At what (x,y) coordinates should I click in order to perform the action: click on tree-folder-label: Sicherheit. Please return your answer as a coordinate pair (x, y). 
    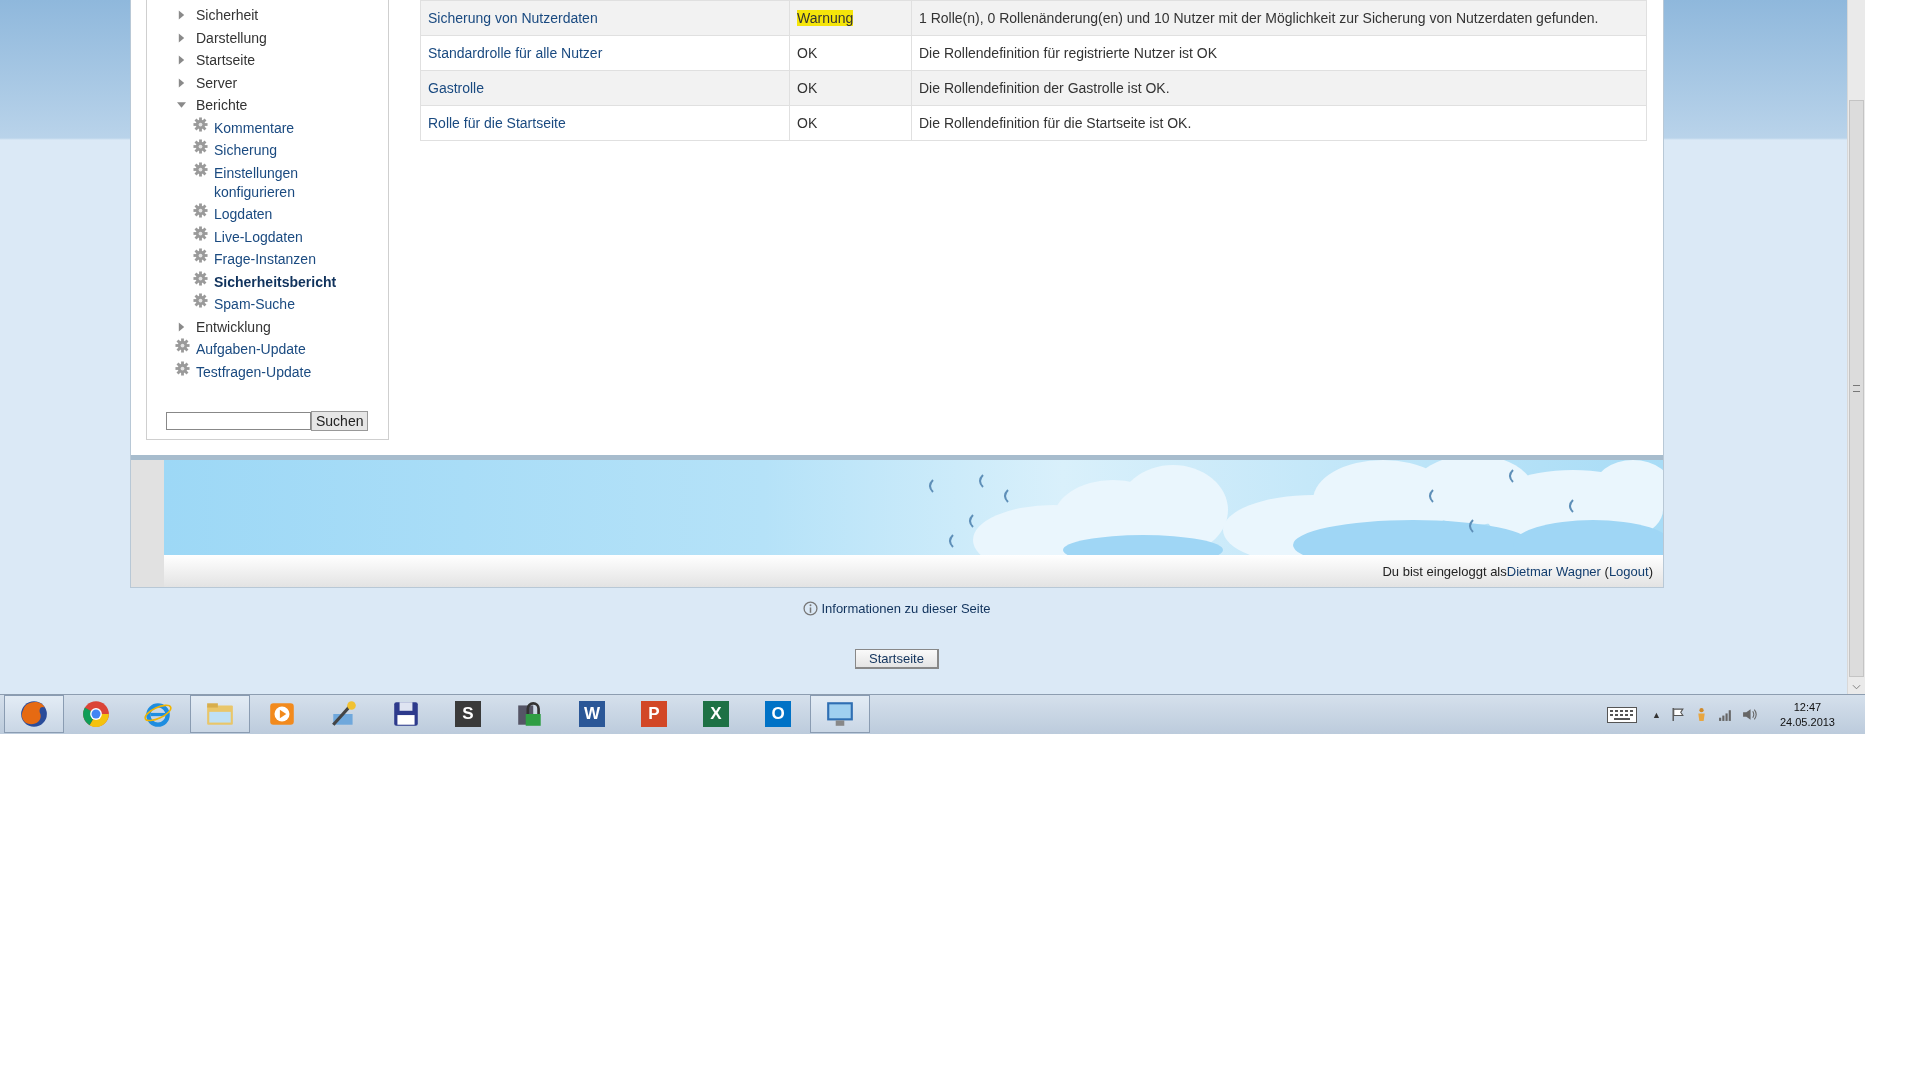
    Looking at the image, I should click on (227, 15).